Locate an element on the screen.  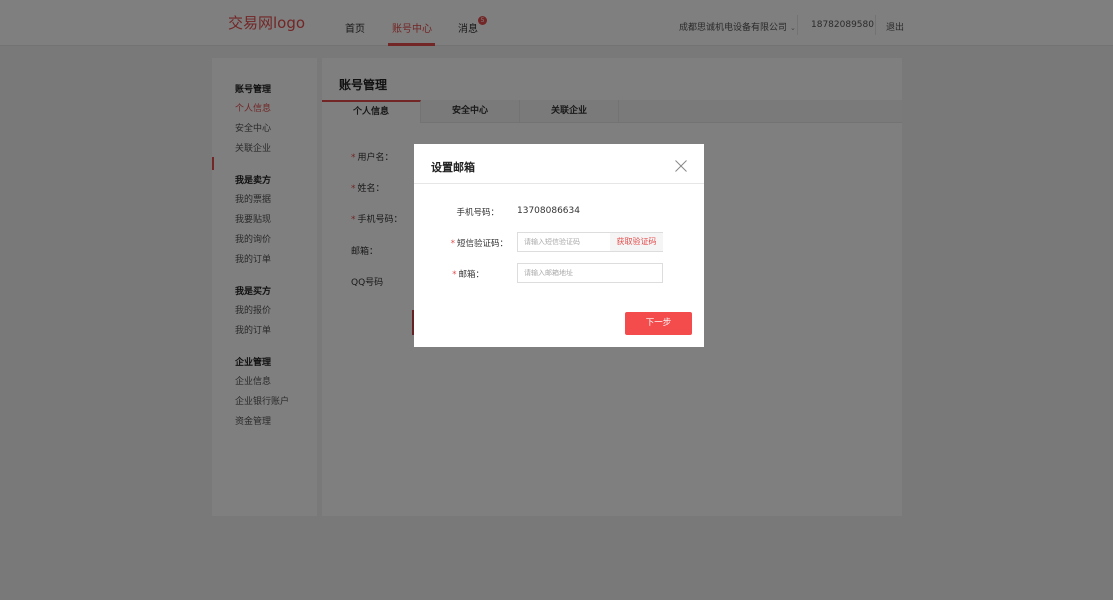
get-code-button: 获取验证码 is located at coordinates (636, 242).